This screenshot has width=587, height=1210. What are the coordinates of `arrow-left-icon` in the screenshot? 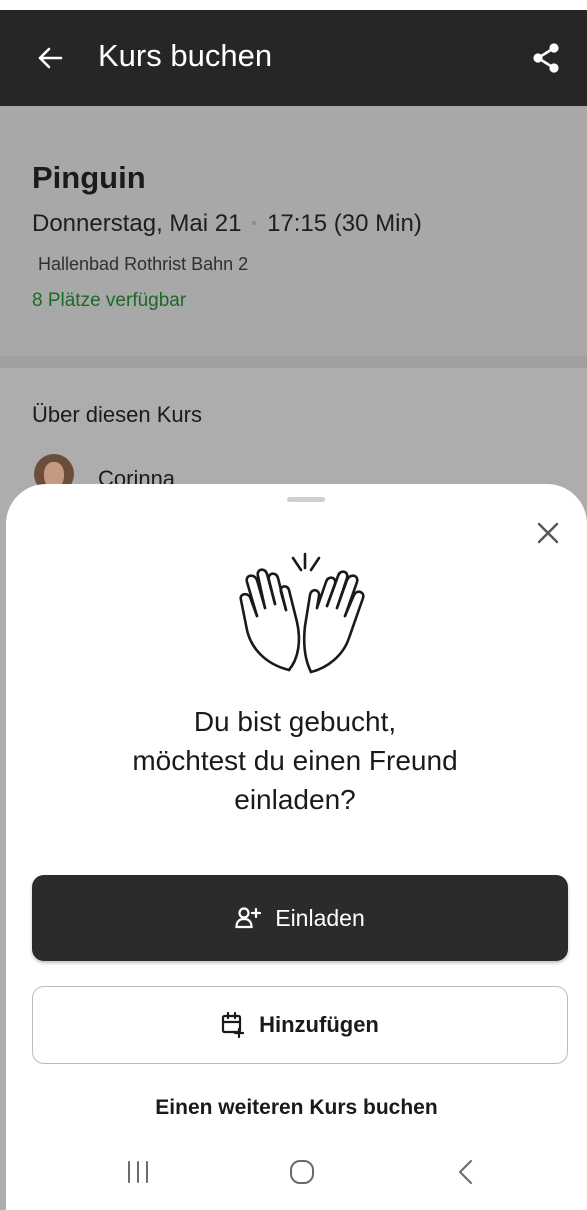 It's located at (50, 58).